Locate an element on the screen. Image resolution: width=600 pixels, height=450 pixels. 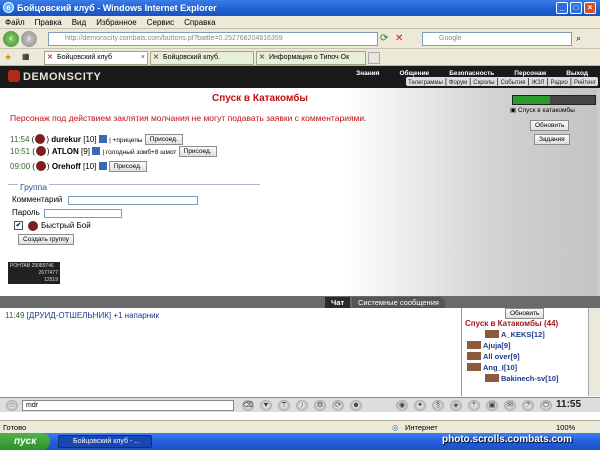
nav-exit: Выход is located at coordinates (577, 73).